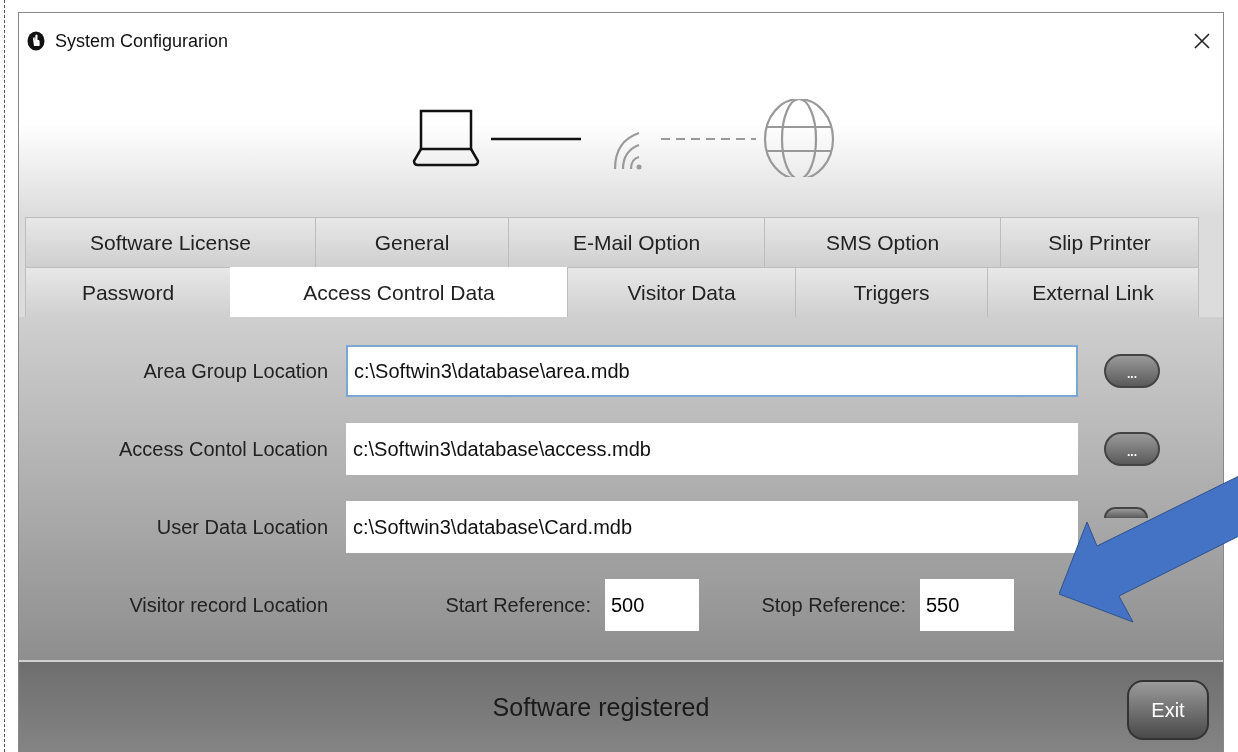  What do you see at coordinates (601, 707) in the screenshot?
I see `status-text: Software registered` at bounding box center [601, 707].